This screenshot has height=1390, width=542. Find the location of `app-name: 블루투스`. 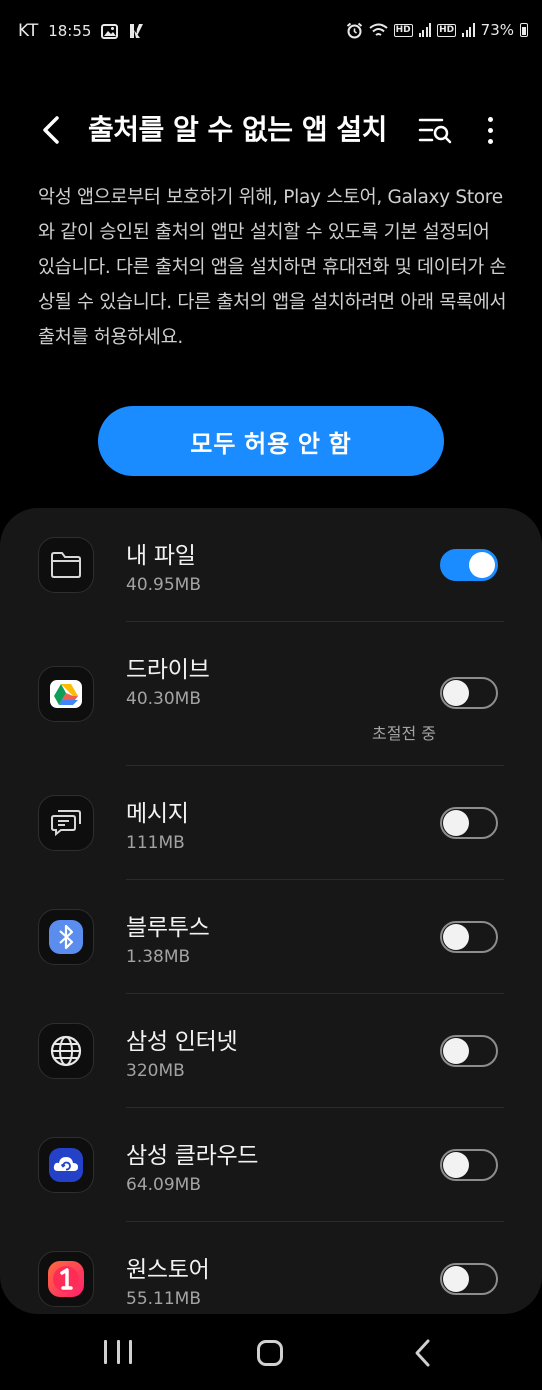

app-name: 블루투스 is located at coordinates (168, 928).